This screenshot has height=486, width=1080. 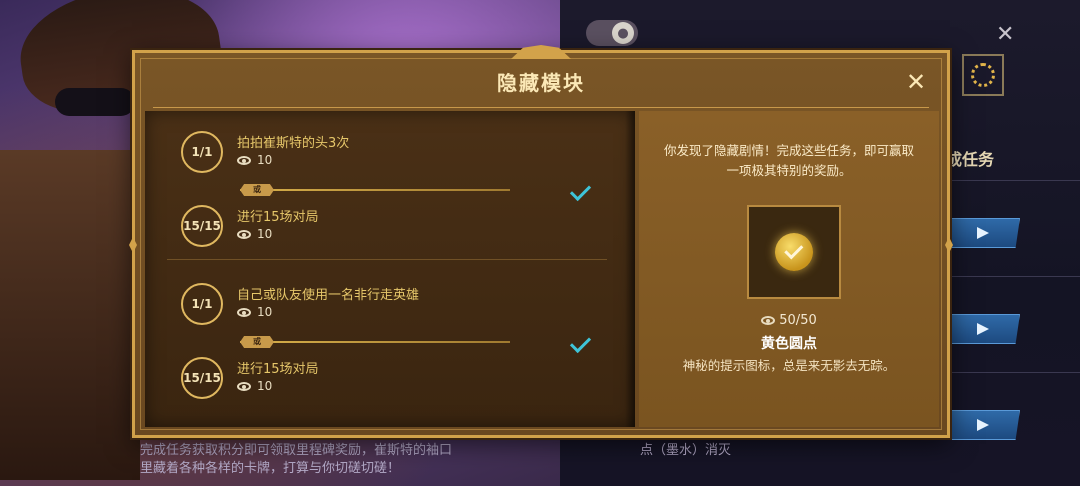 What do you see at coordinates (390, 338) in the screenshot?
I see `task-group: 1/1 自己或队友使用一名非行走英雄 10 或 15/15 进行15场对局 10` at bounding box center [390, 338].